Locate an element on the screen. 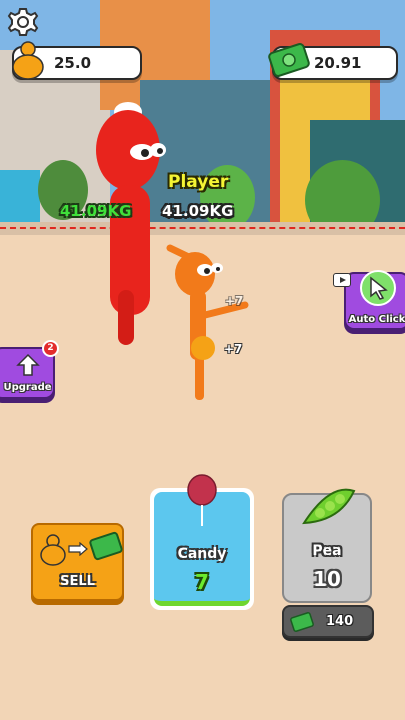 Image resolution: width=405 pixels, height=720 pixels. candy-card-face: Candy 7 is located at coordinates (202, 540).